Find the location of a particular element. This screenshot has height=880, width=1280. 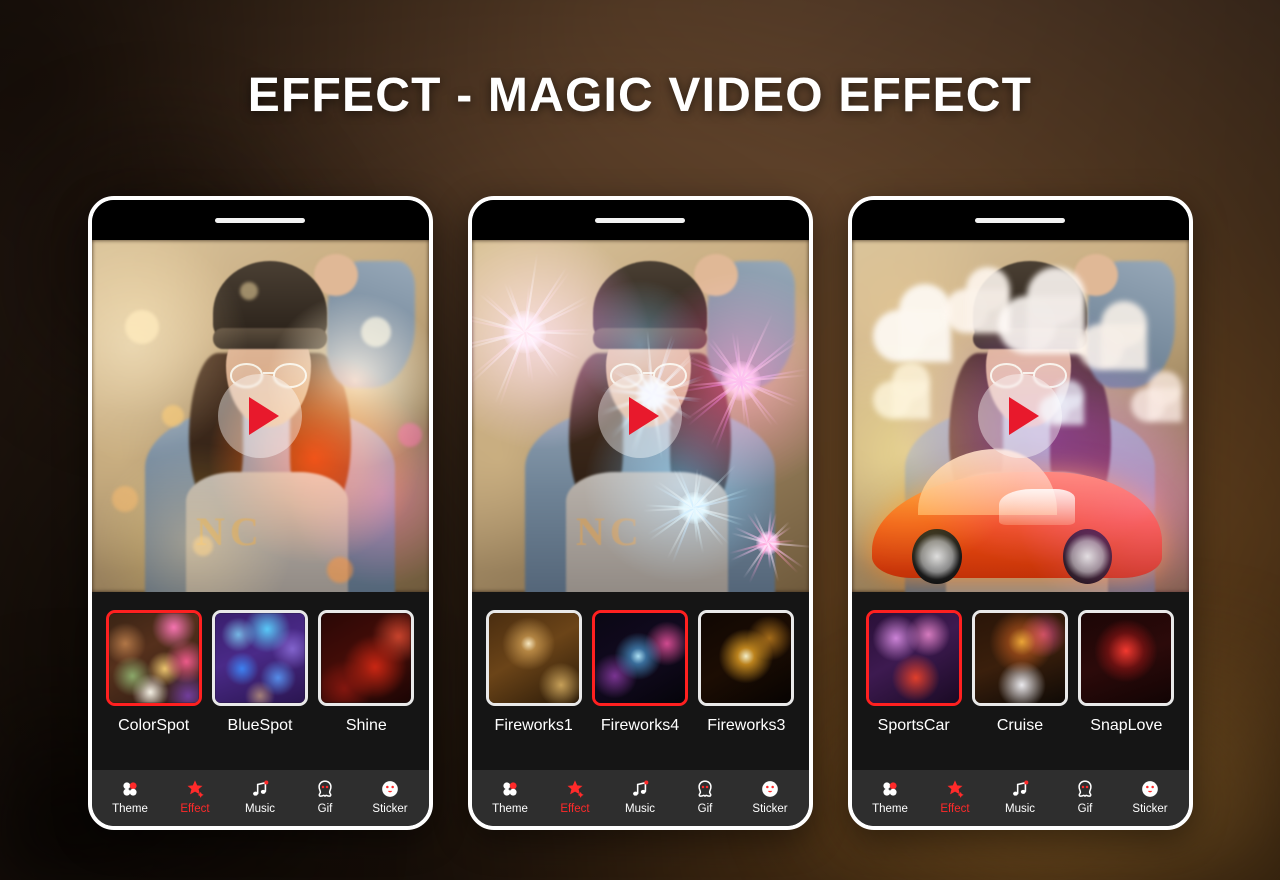

effect-option-fireworks3: Fireworks3 is located at coordinates (746, 672).